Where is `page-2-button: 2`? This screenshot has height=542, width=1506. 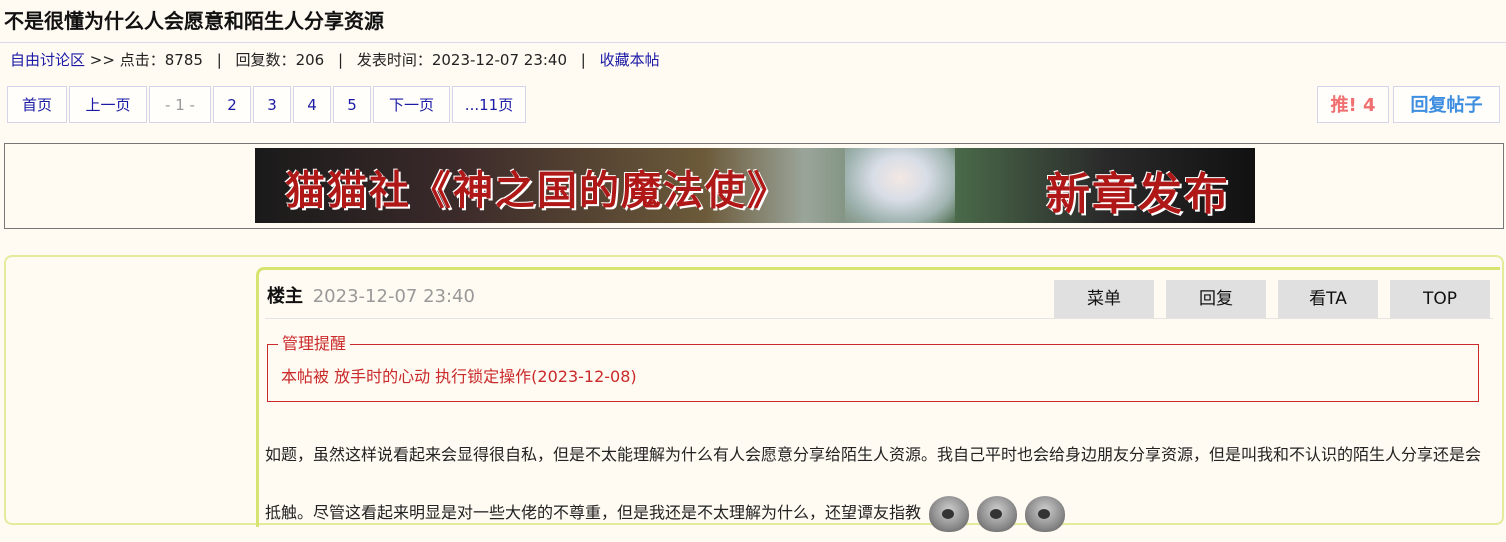 page-2-button: 2 is located at coordinates (232, 104).